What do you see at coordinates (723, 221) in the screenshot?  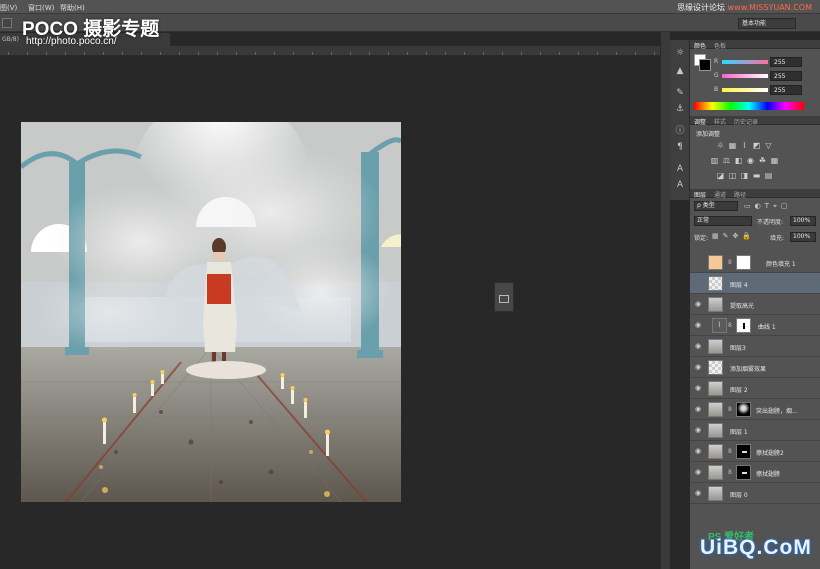 I see `blend-mode-select: 正常` at bounding box center [723, 221].